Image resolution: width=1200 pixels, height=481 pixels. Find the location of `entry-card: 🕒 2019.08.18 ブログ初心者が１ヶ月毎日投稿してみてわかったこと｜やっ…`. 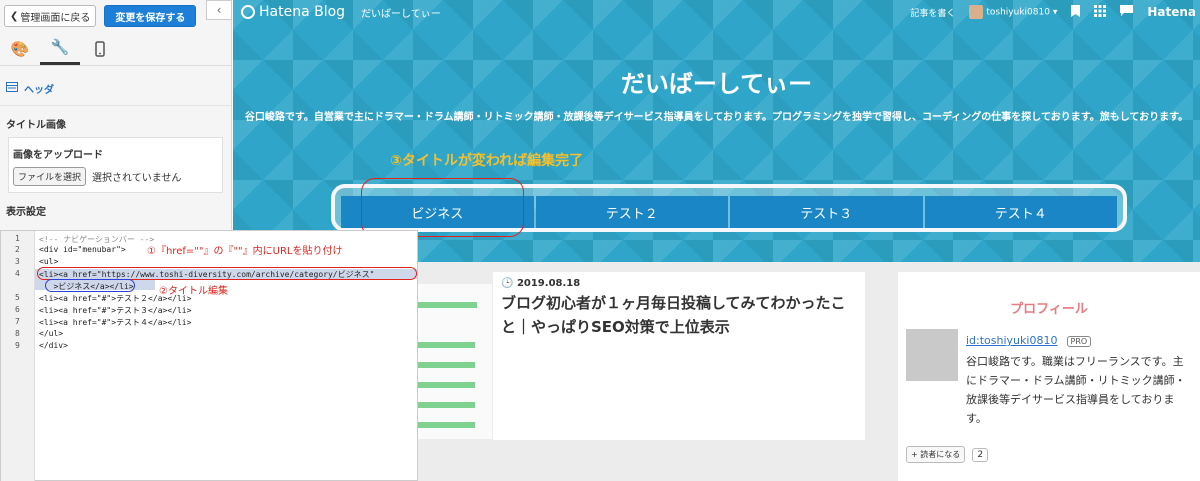

entry-card: 🕒 2019.08.18 ブログ初心者が１ヶ月毎日投稿してみてわかったこと｜やっ… is located at coordinates (679, 356).